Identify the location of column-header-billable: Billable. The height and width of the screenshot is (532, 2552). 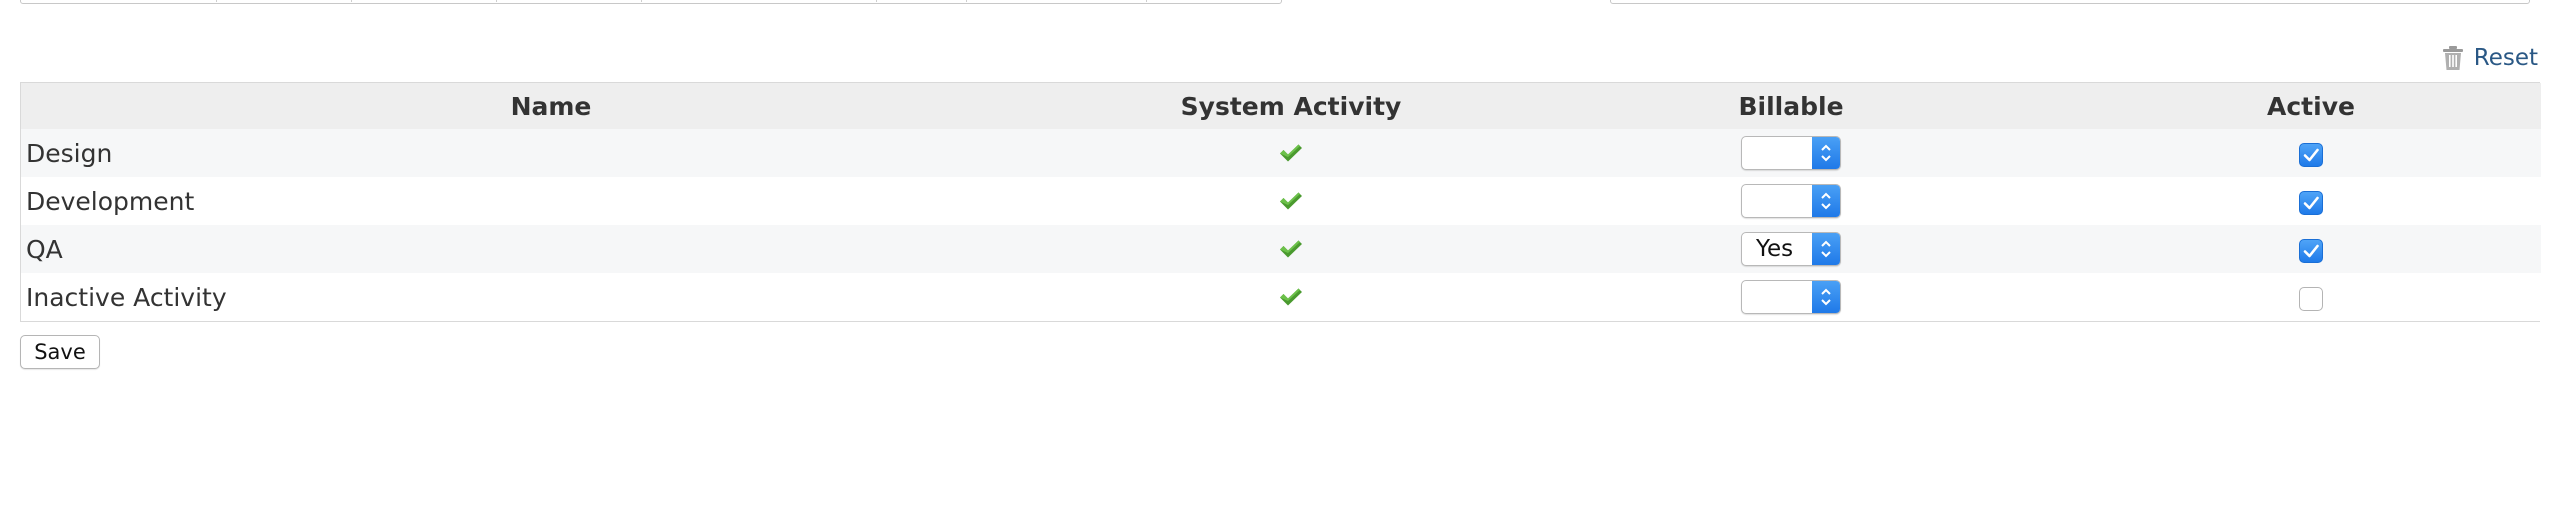
(1791, 106).